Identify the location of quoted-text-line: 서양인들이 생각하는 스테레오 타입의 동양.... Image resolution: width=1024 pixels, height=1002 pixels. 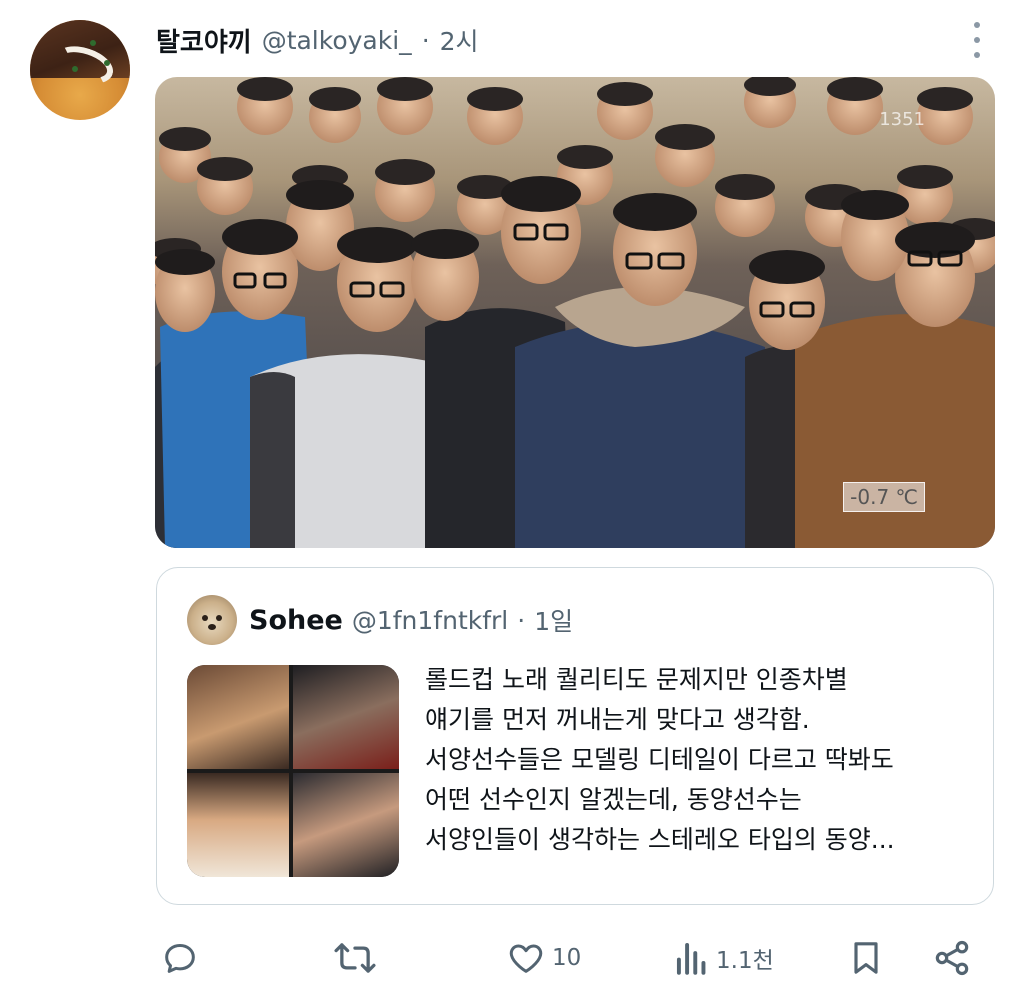
(660, 839).